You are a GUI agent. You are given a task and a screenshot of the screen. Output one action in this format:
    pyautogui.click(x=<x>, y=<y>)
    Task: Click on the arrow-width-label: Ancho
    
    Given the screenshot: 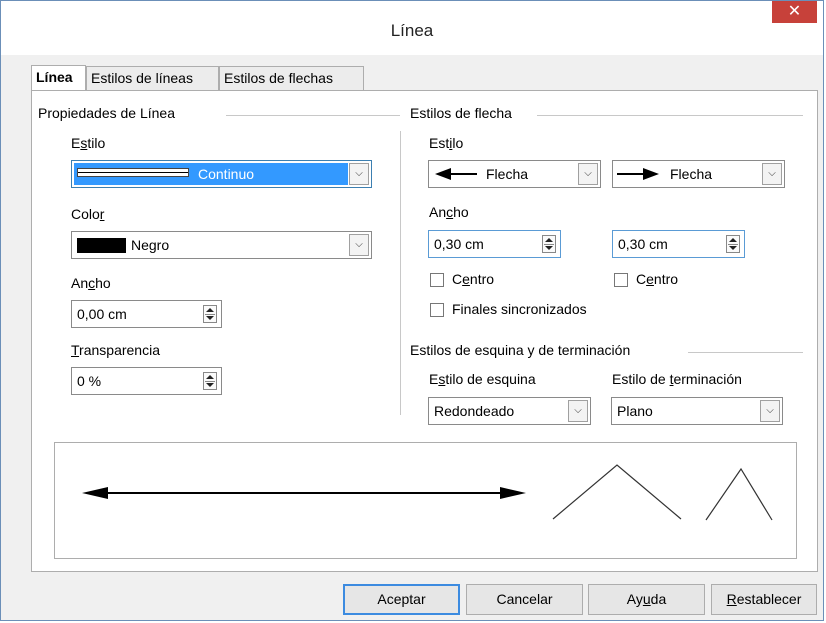 What is the action you would take?
    pyautogui.click(x=449, y=212)
    